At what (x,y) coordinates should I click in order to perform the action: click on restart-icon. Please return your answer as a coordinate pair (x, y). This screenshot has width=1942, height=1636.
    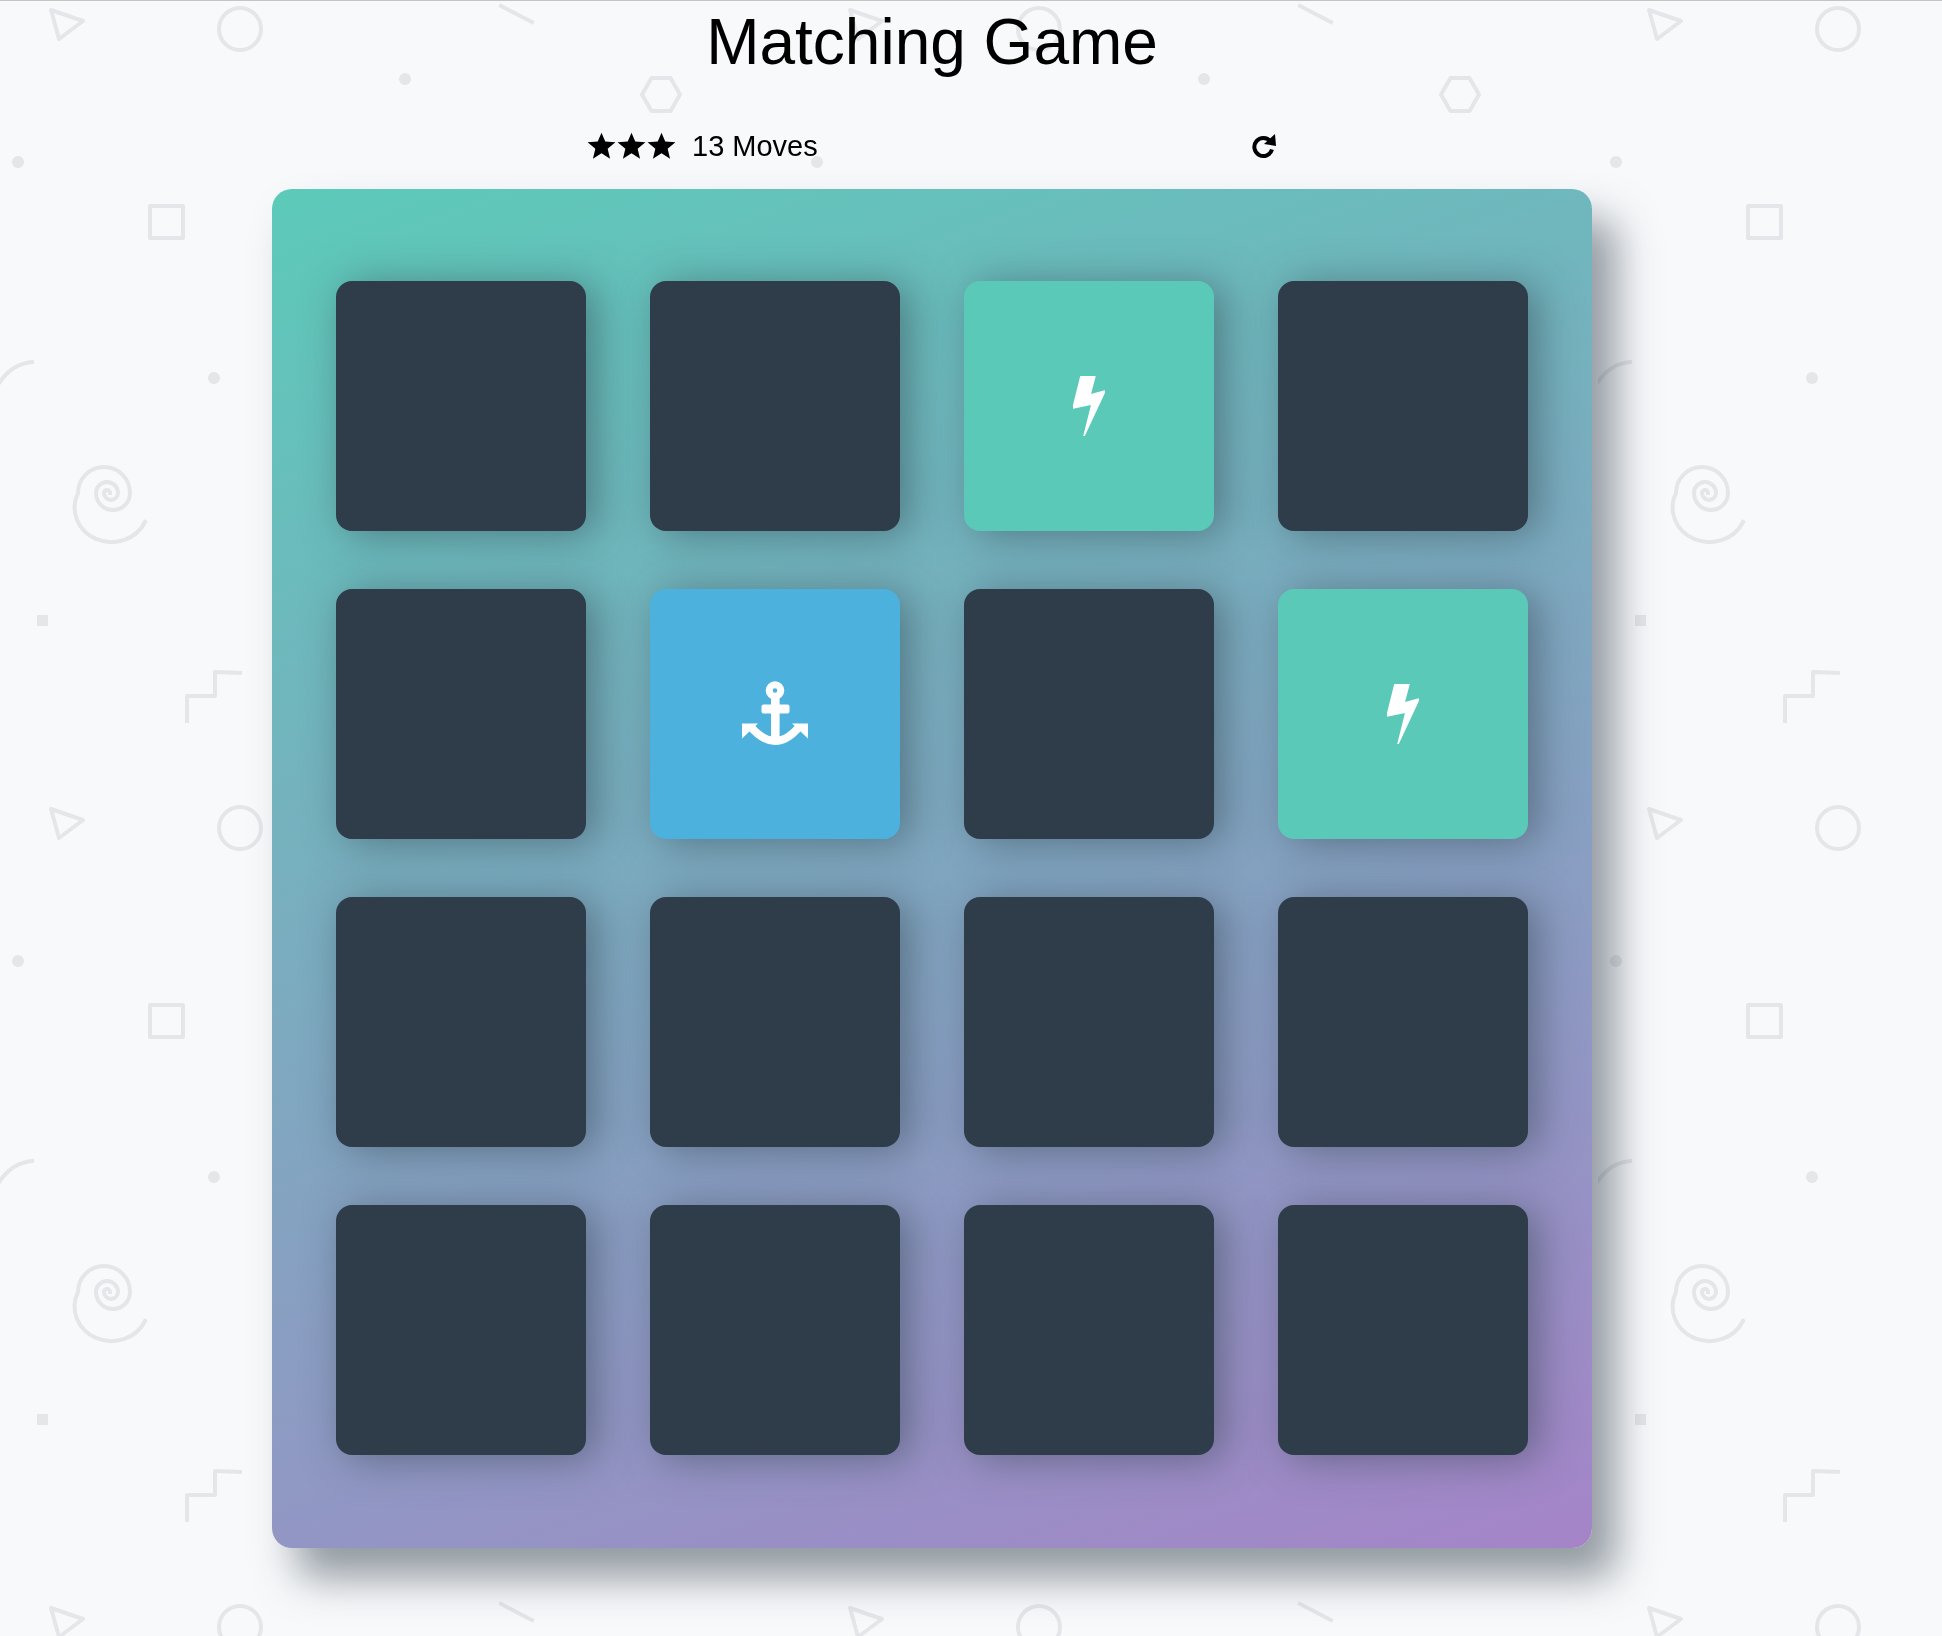
    Looking at the image, I should click on (1263, 146).